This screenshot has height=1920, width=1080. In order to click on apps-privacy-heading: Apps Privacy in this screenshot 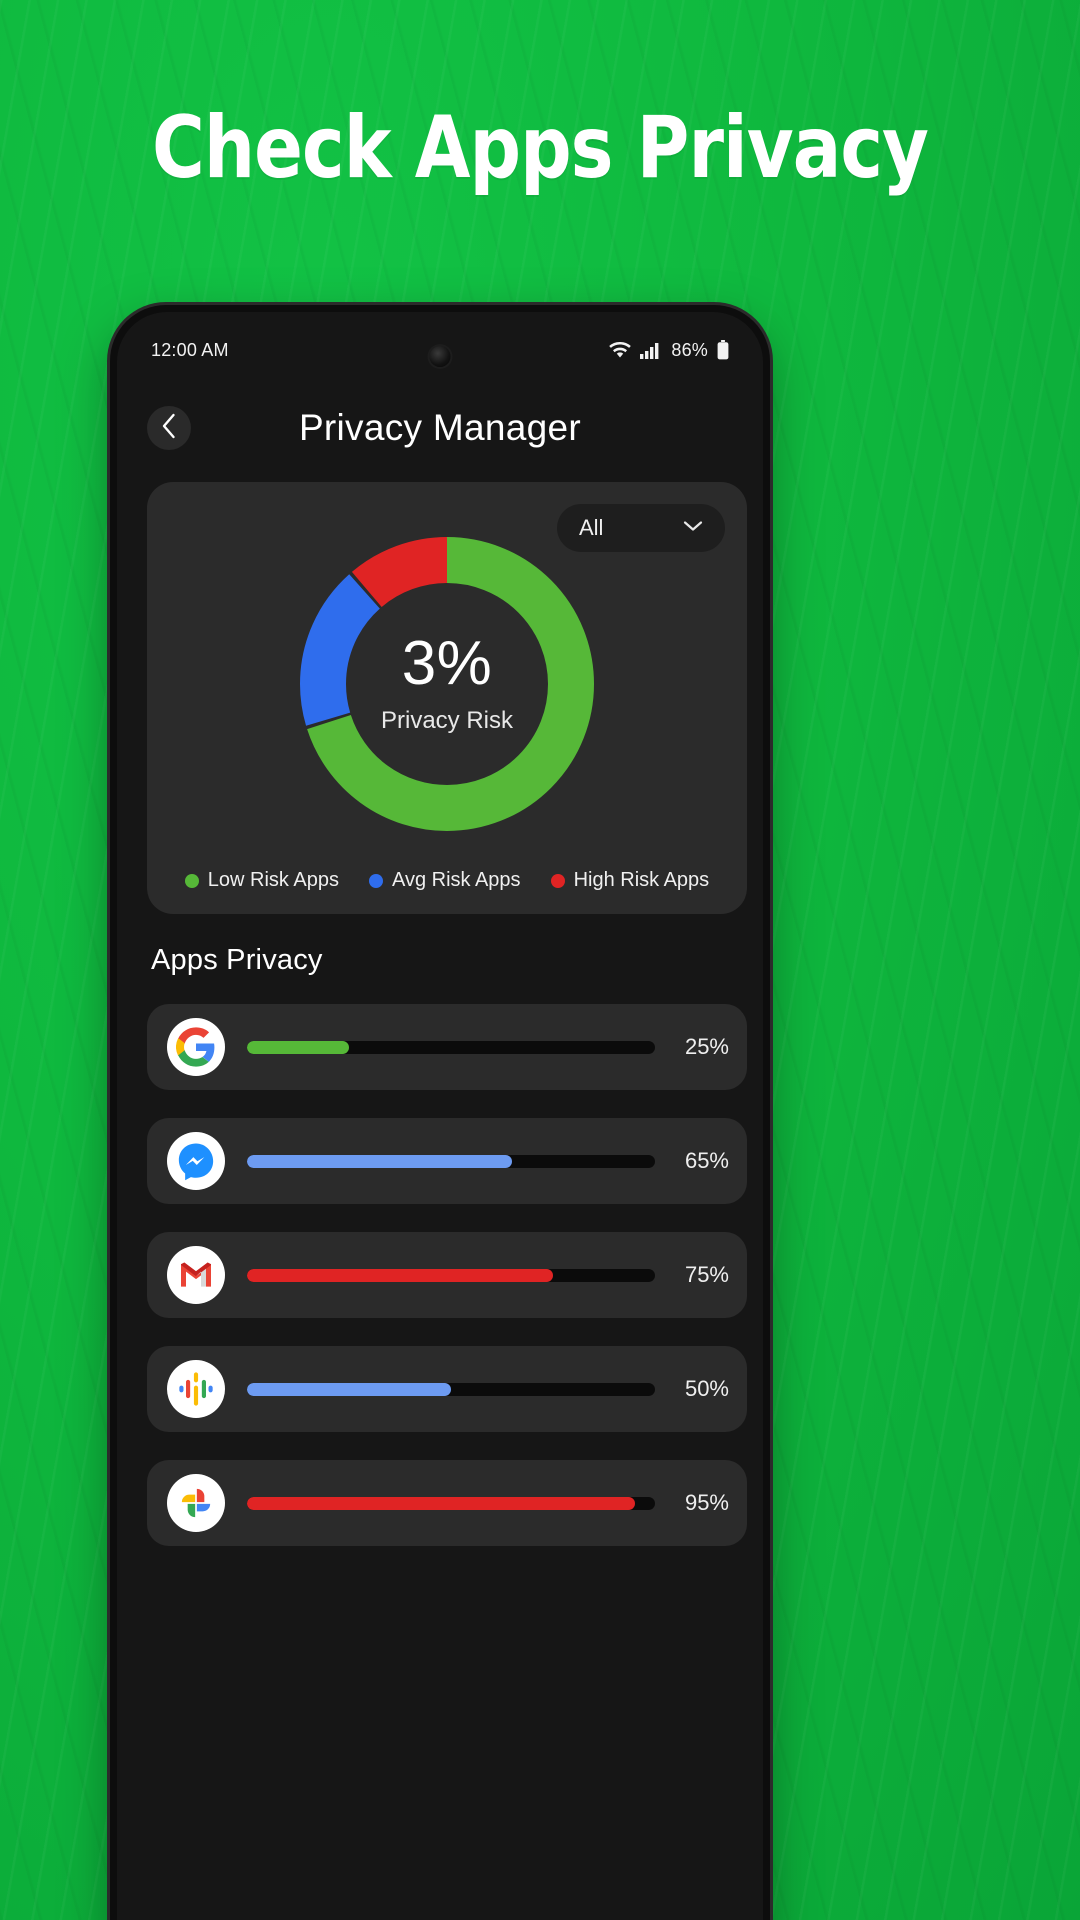, I will do `click(237, 960)`.